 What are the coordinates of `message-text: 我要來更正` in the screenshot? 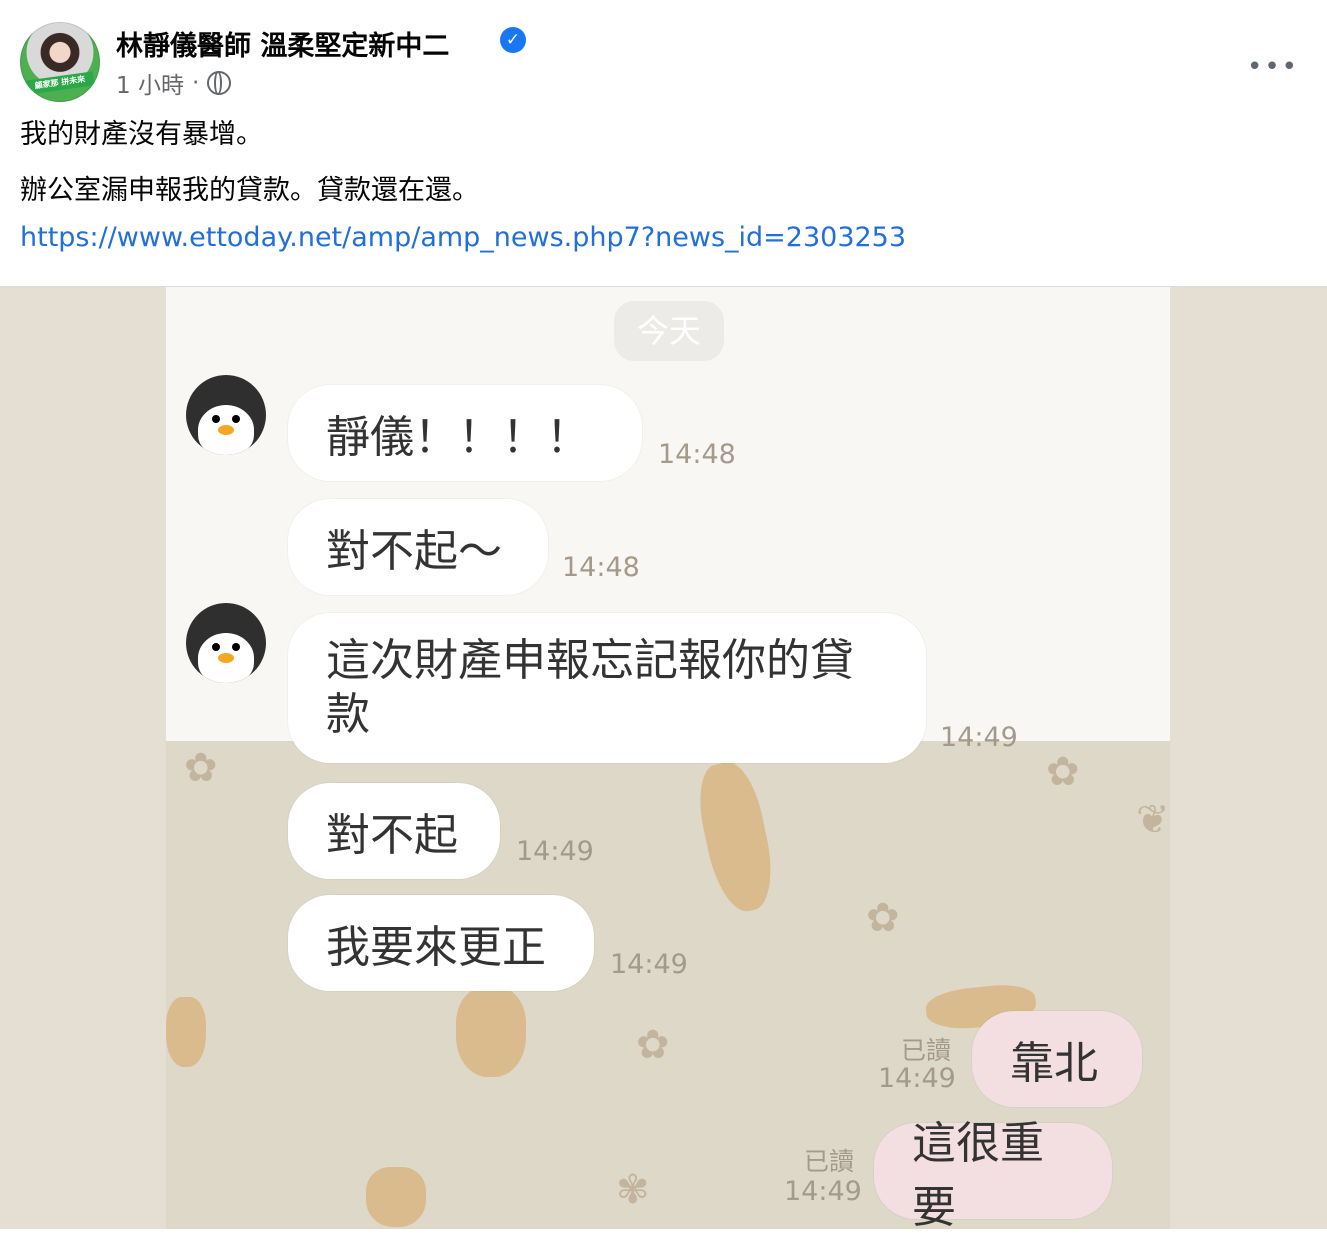 It's located at (436, 947).